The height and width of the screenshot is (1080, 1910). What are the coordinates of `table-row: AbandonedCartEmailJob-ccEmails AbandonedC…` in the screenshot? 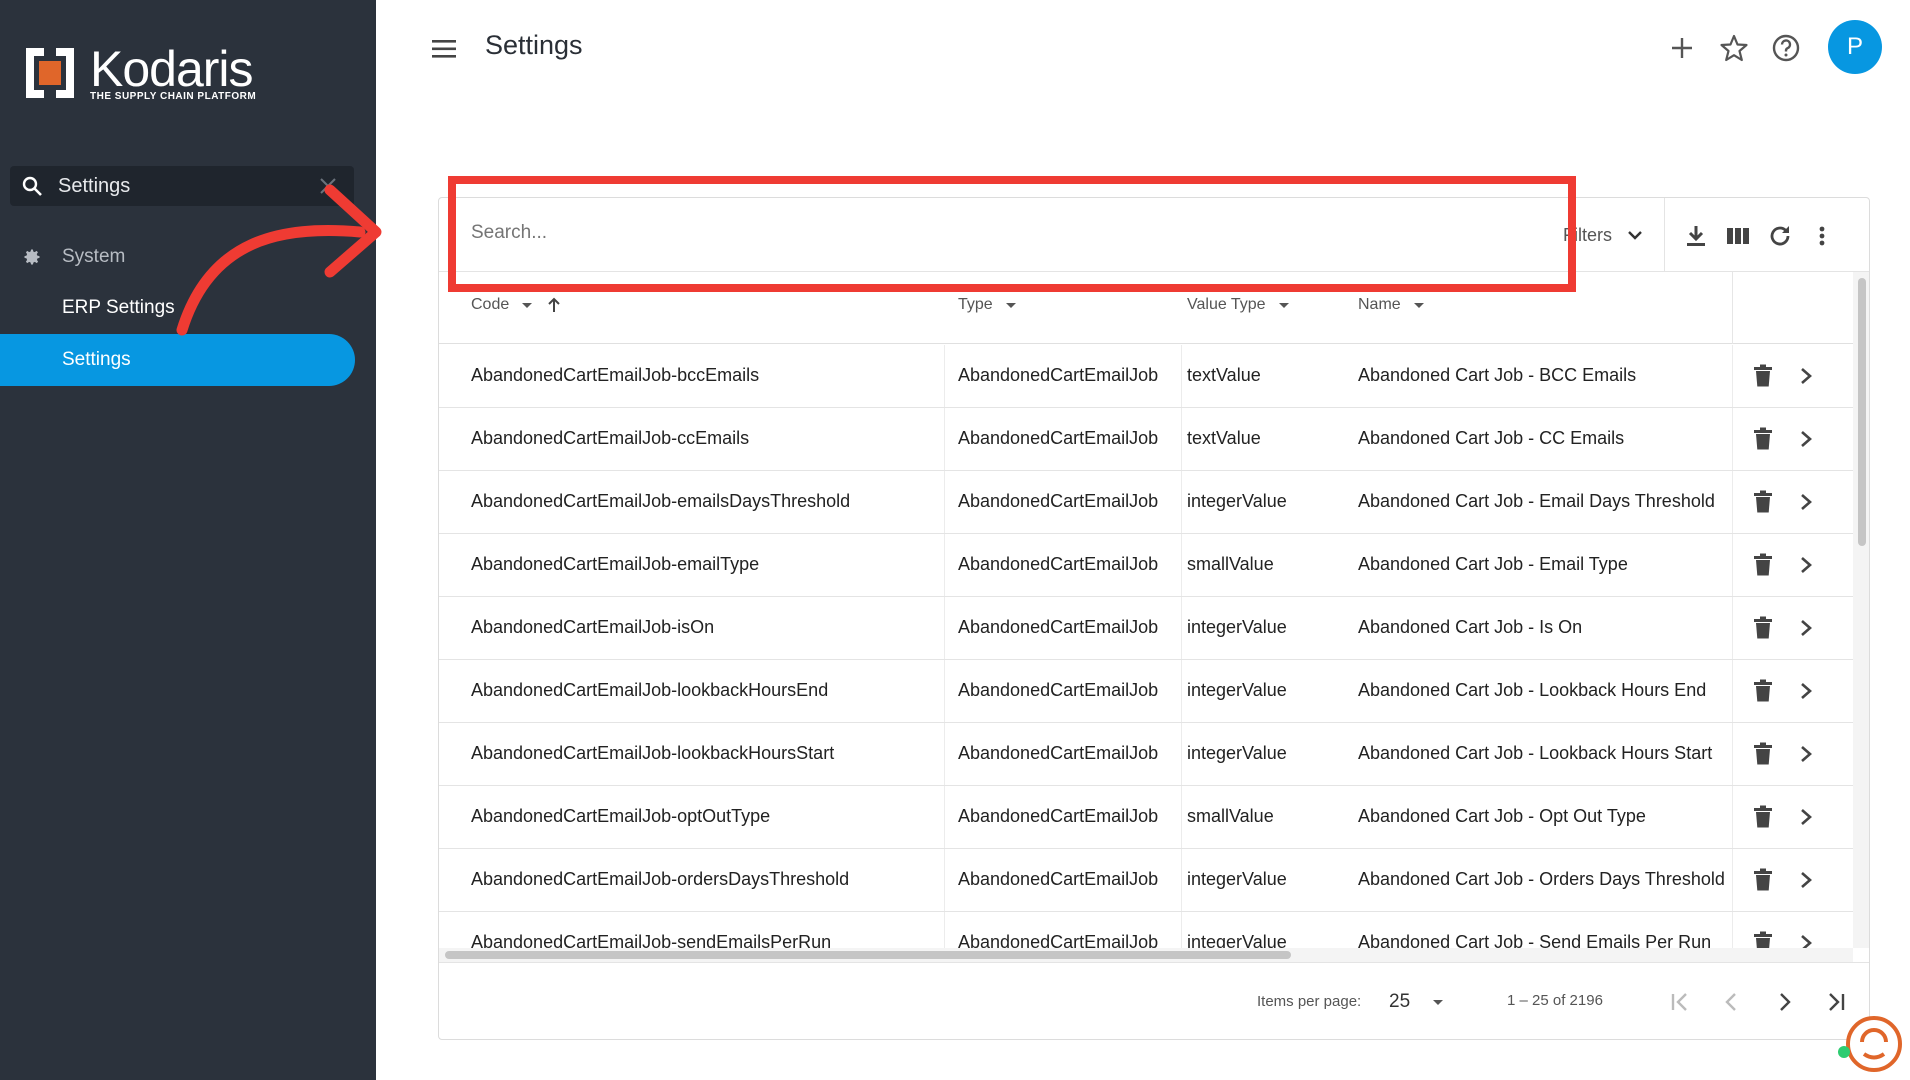 It's located at (1146, 439).